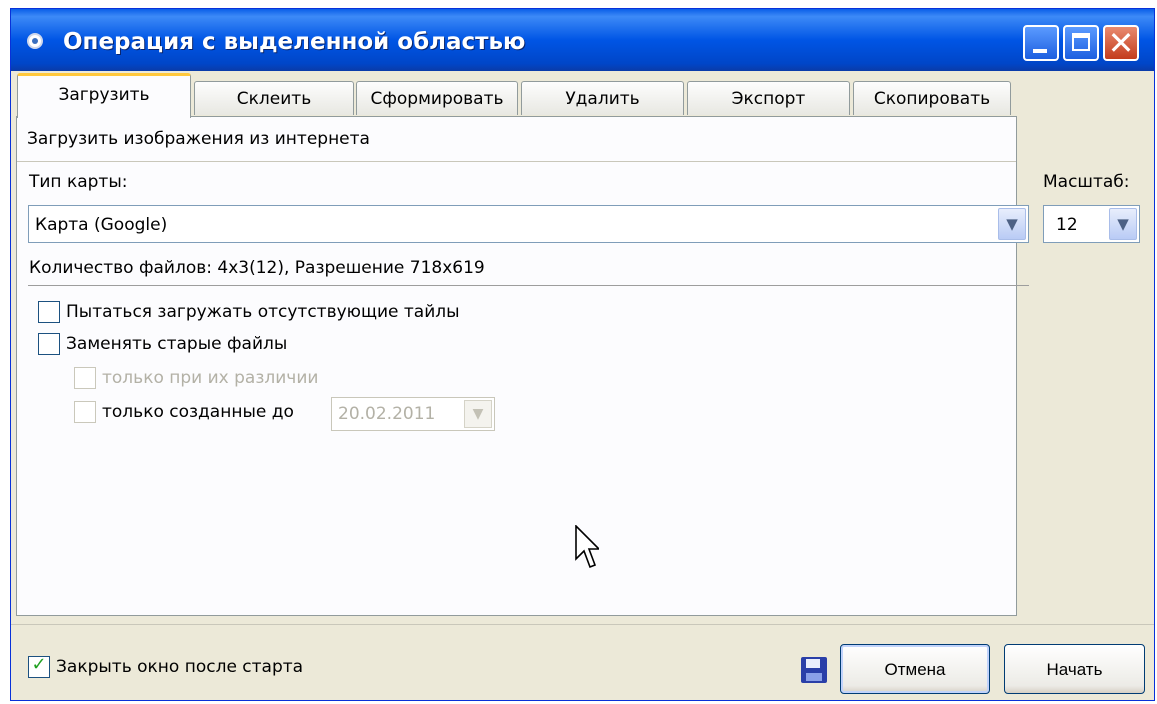  I want to click on tab-export: Экспорт, so click(768, 98).